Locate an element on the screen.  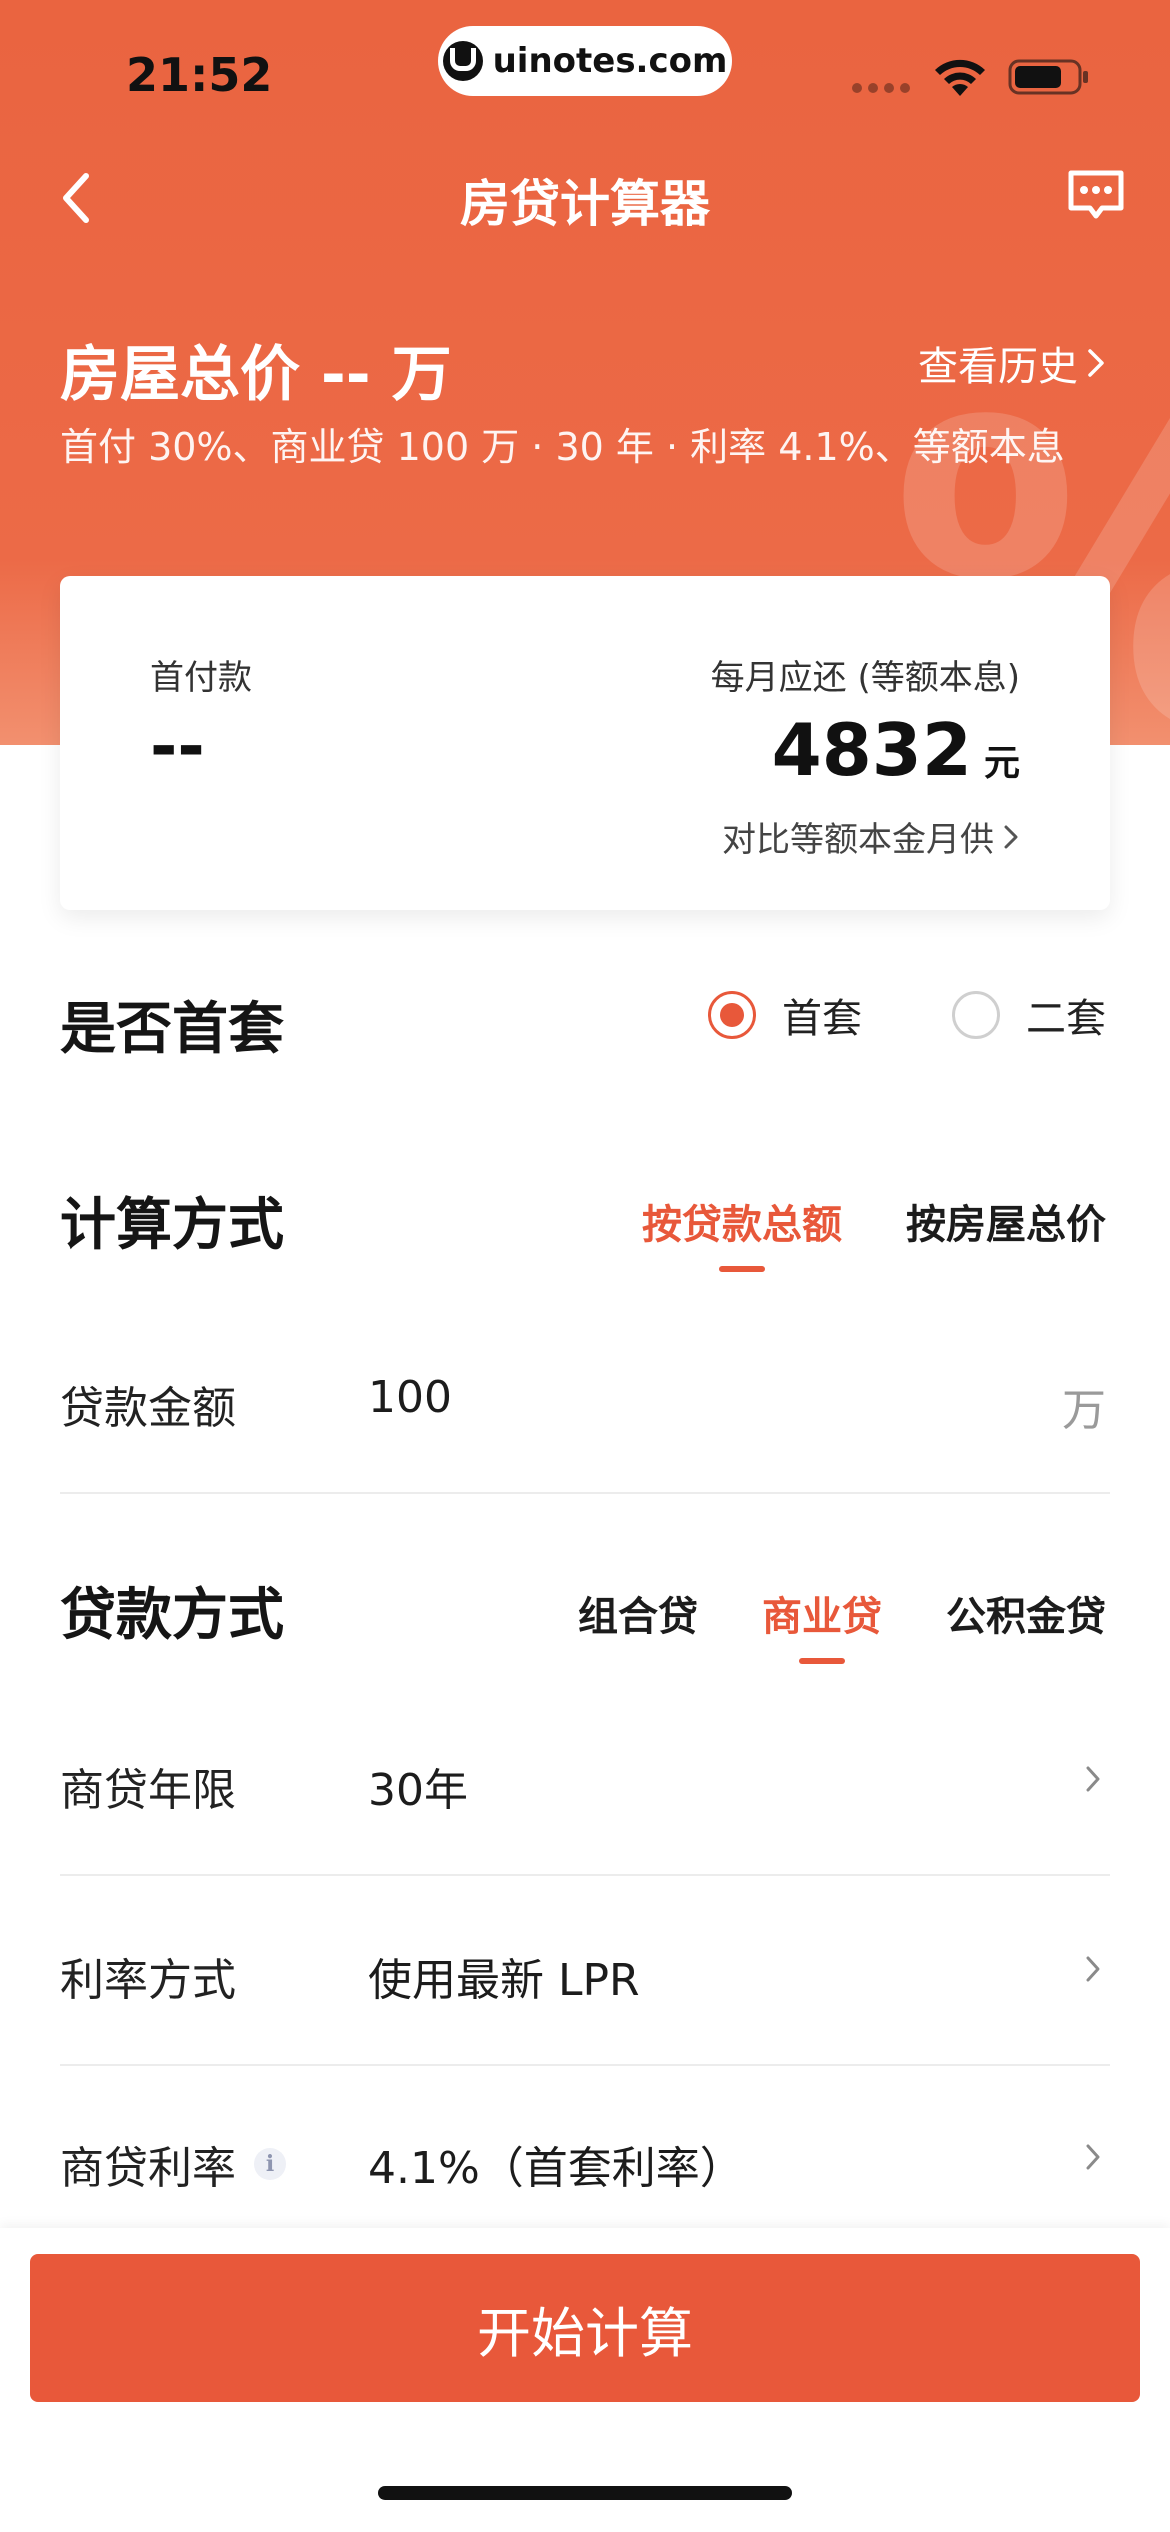
status-time: 21:52 is located at coordinates (199, 75).